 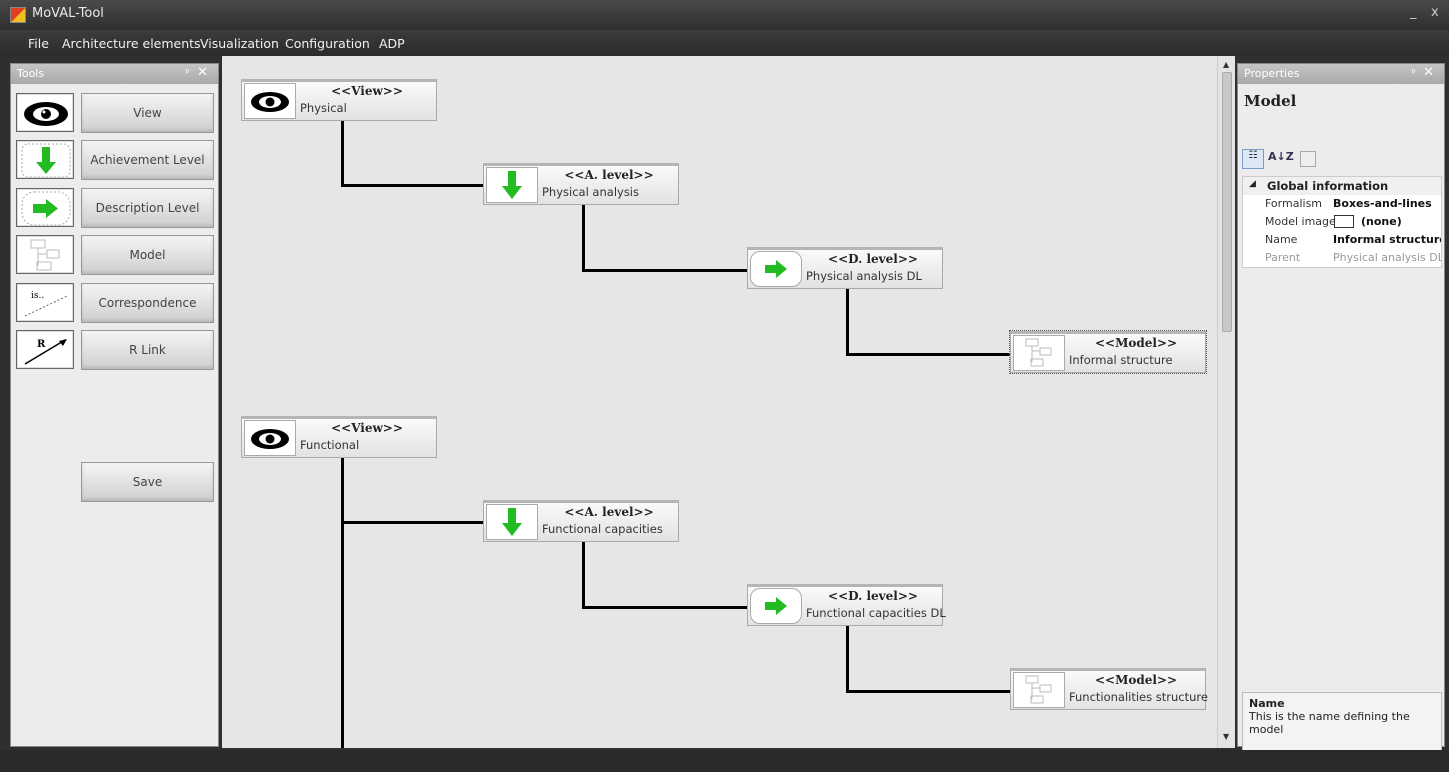 I want to click on view-node-functional: <<View>> Functional, so click(x=339, y=437).